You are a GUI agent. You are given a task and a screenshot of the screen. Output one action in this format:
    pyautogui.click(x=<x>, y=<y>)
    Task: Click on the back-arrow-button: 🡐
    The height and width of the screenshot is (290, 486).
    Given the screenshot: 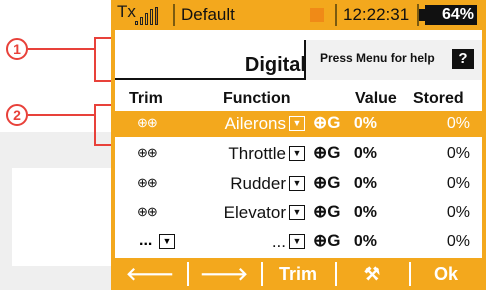 What is the action you would take?
    pyautogui.click(x=150, y=274)
    